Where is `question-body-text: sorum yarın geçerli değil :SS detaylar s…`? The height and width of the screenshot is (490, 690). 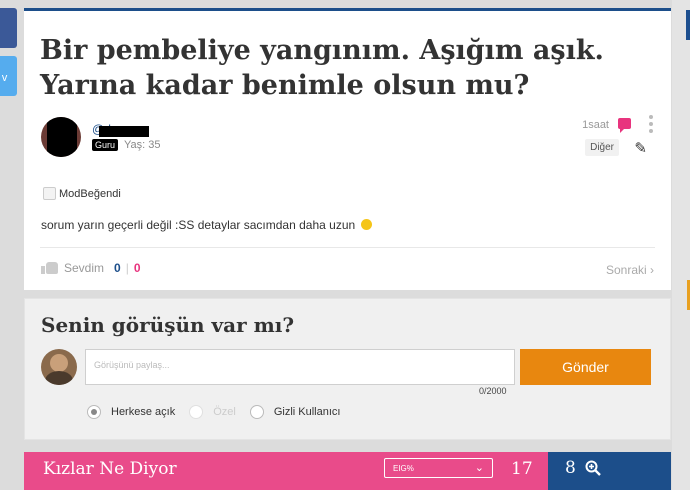
question-body-text: sorum yarın geçerli değil :SS detaylar s… is located at coordinates (198, 225).